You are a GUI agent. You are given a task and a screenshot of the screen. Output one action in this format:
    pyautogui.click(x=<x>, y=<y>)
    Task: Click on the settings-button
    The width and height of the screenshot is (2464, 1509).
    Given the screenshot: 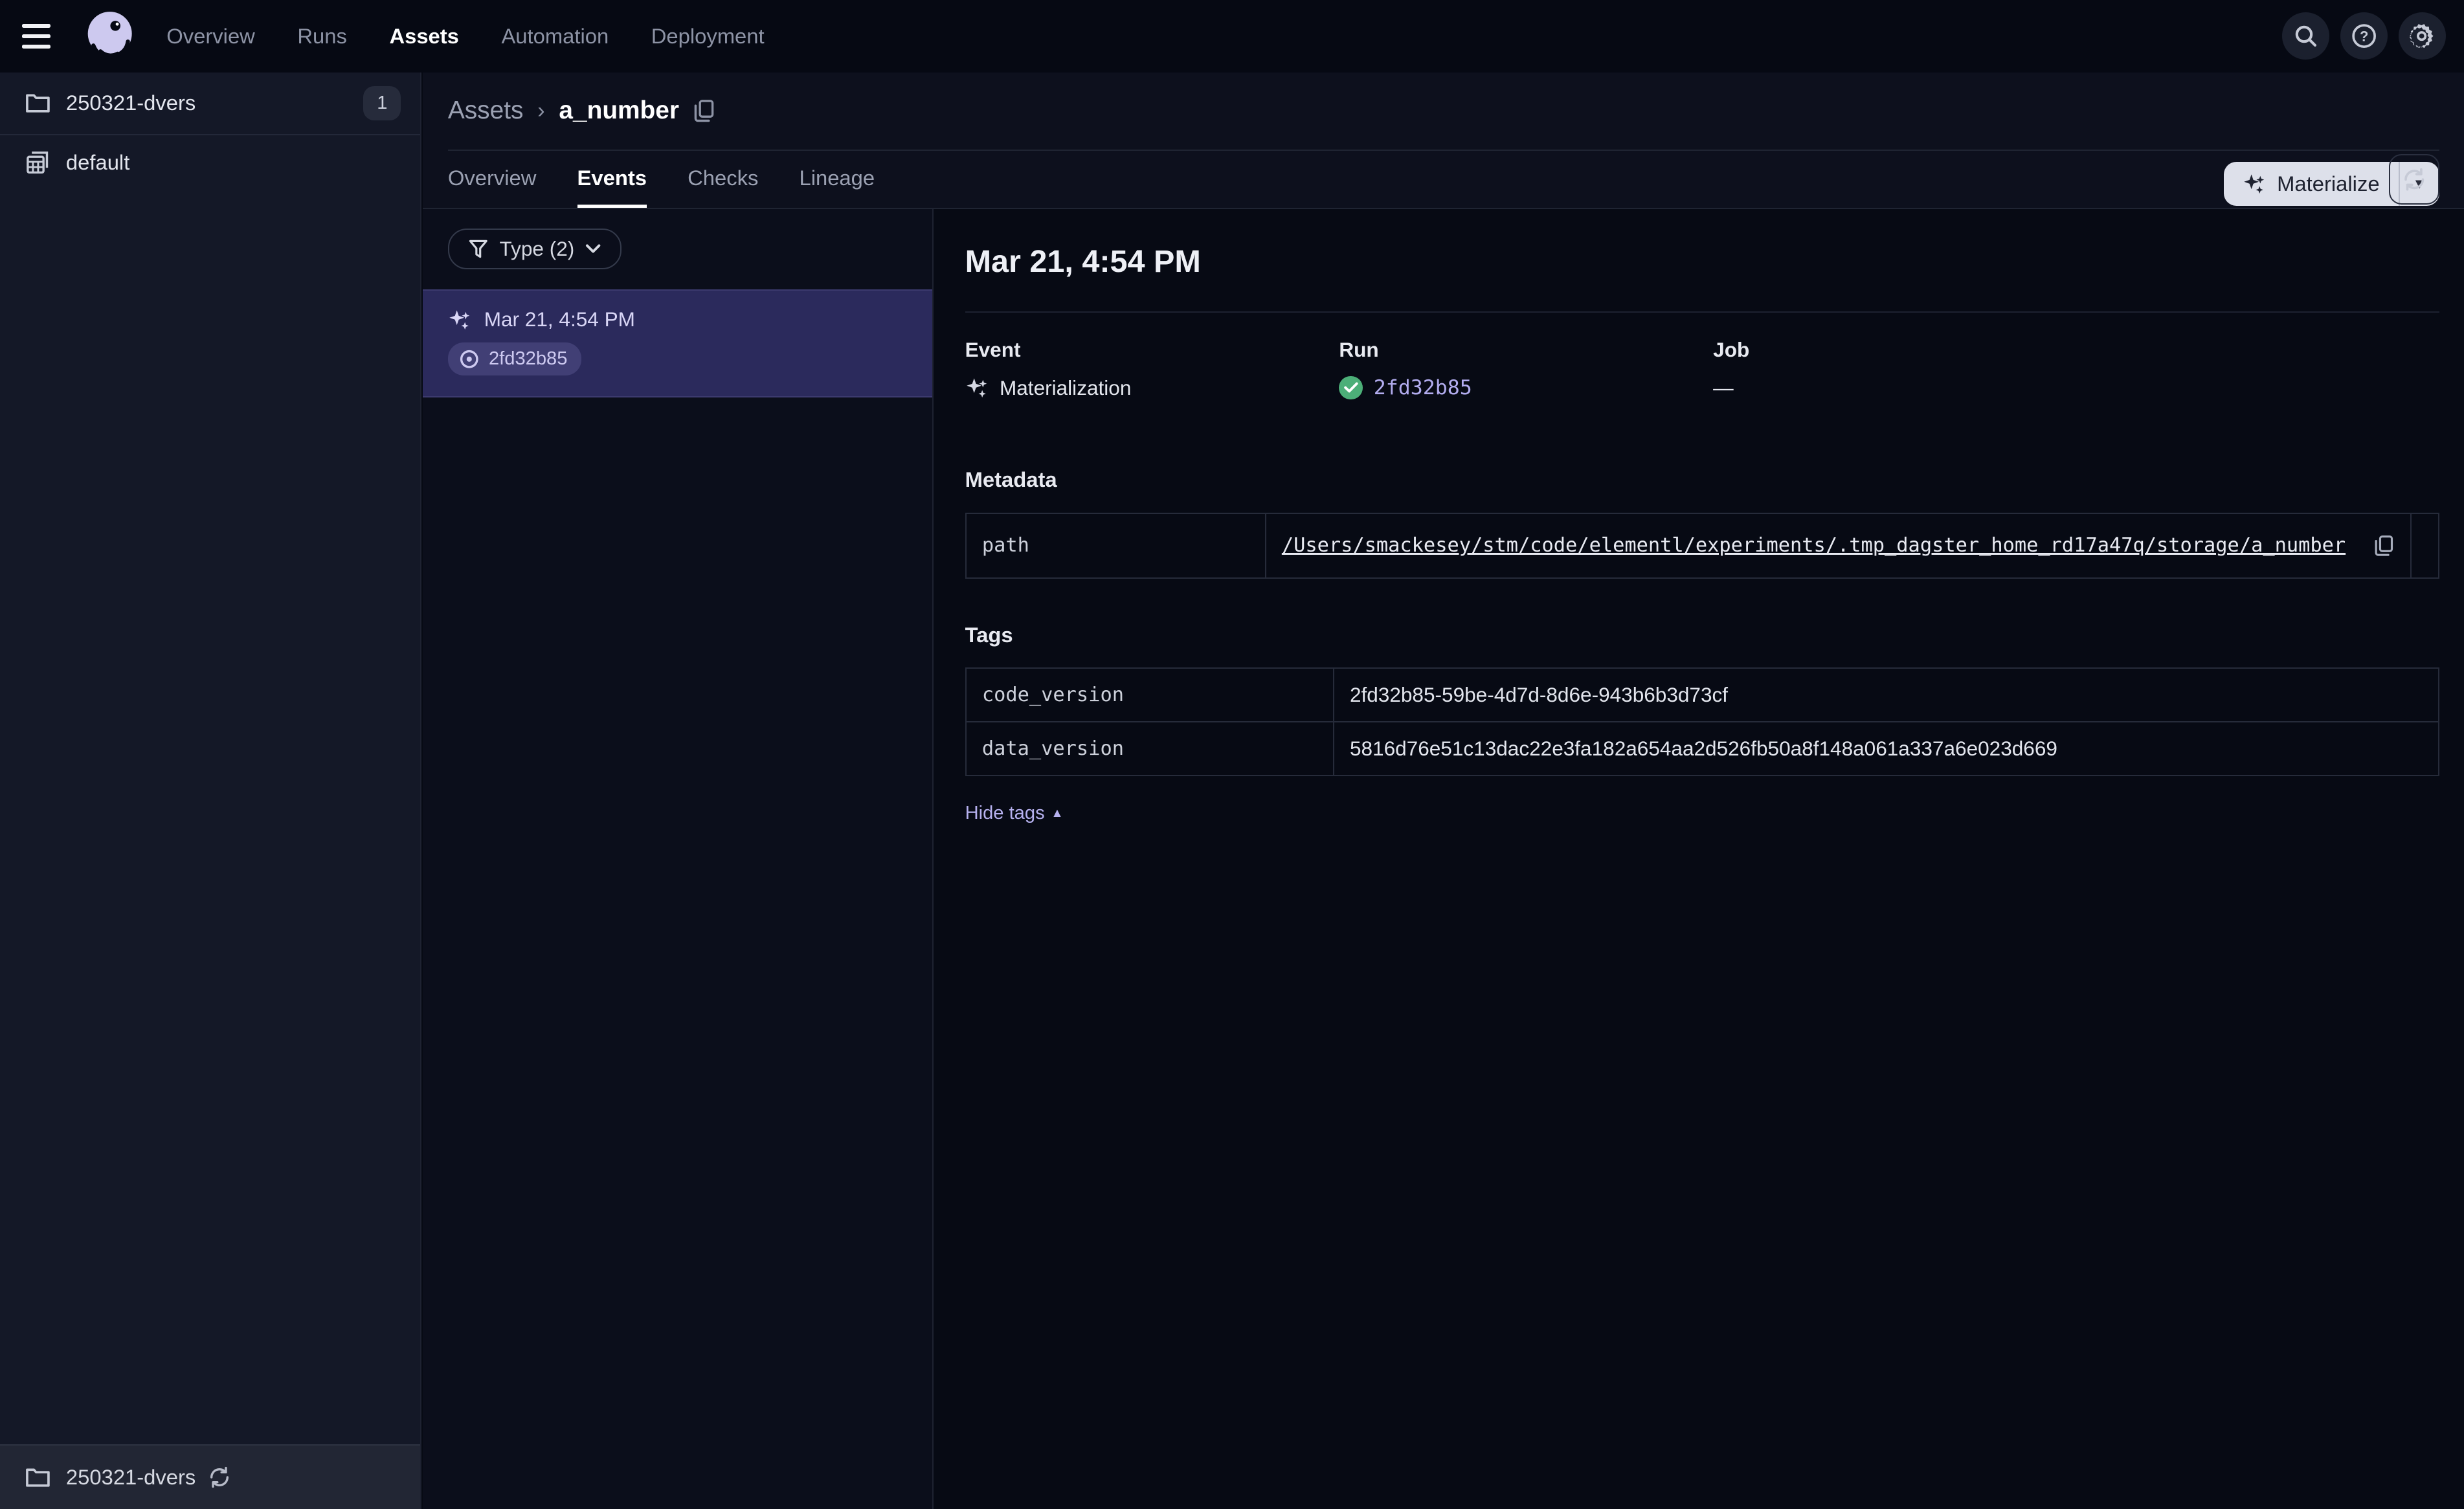 What is the action you would take?
    pyautogui.click(x=2422, y=36)
    